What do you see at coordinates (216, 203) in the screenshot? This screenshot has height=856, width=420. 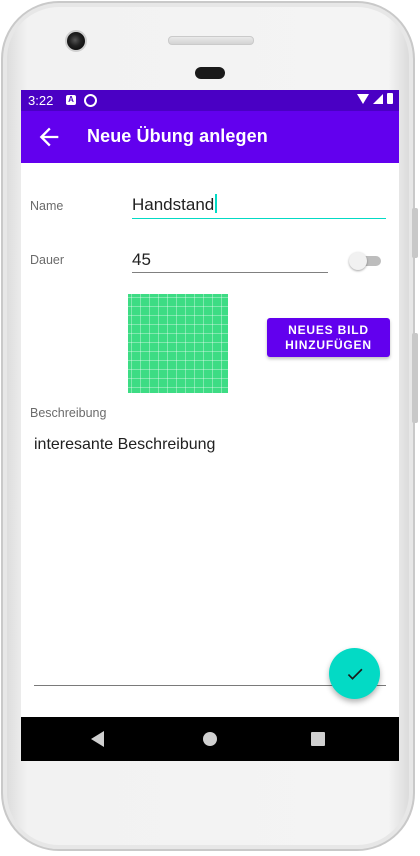 I see `text-cursor` at bounding box center [216, 203].